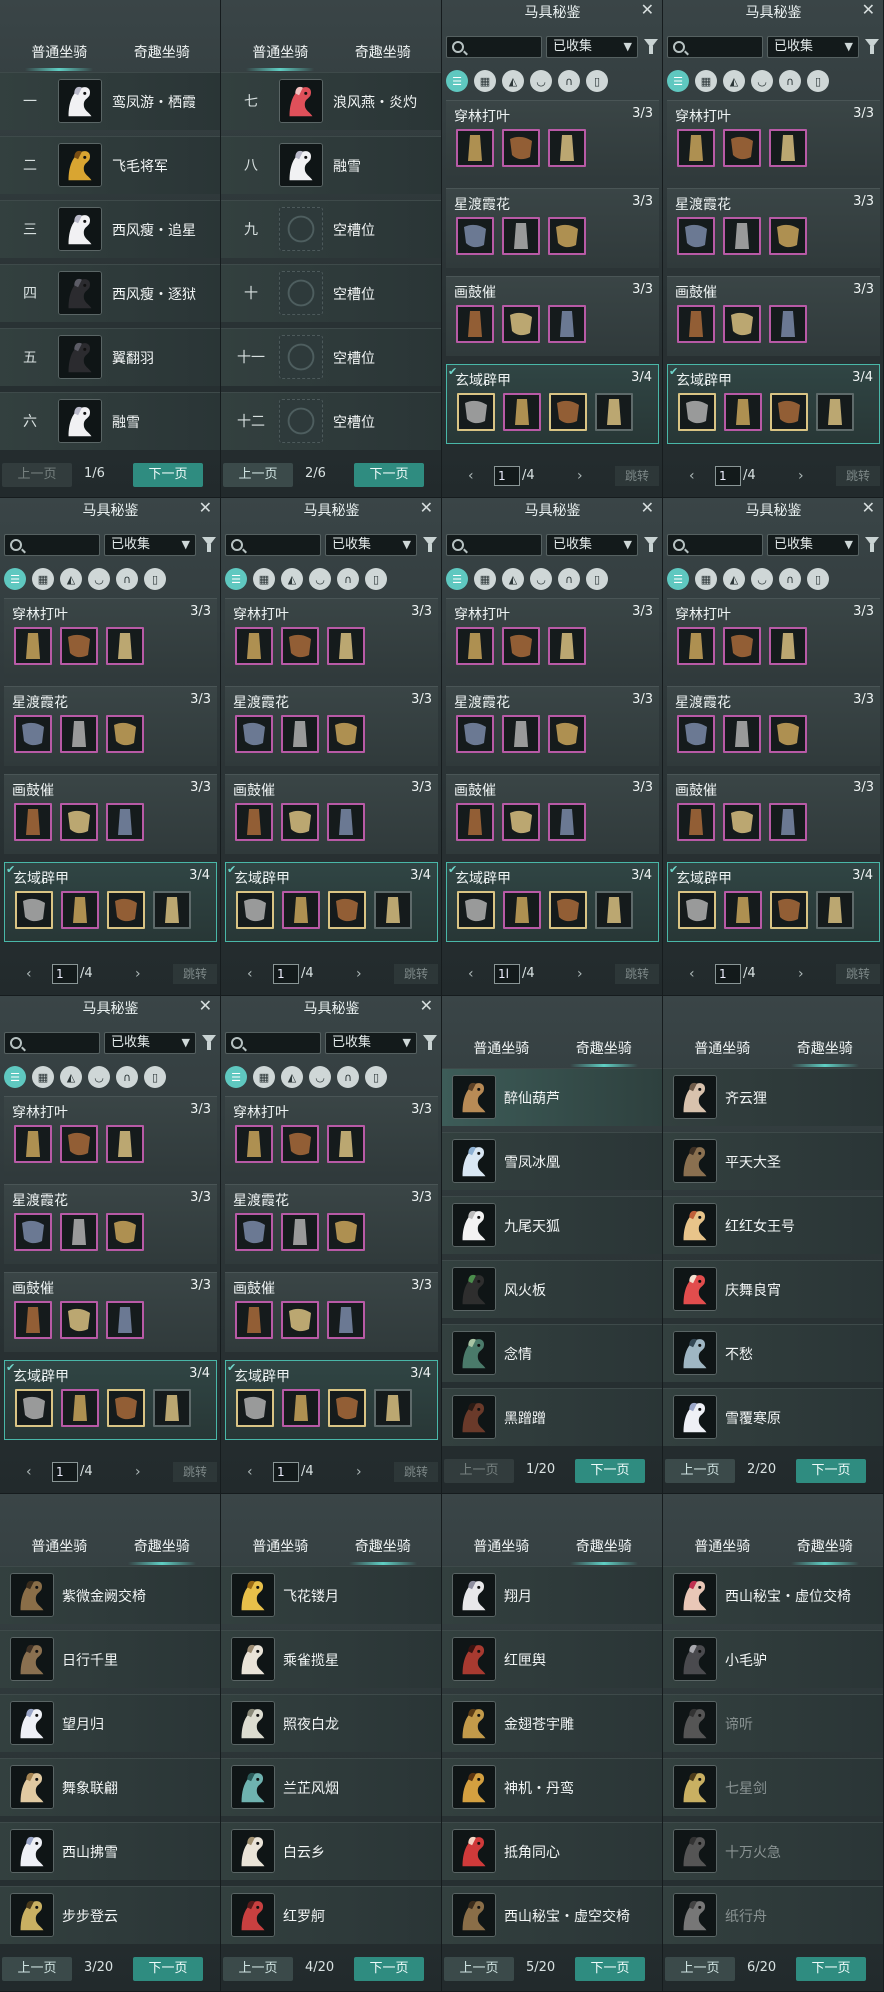  I want to click on mount-slot-row: 七 浪风燕・炎灼, so click(331, 101).